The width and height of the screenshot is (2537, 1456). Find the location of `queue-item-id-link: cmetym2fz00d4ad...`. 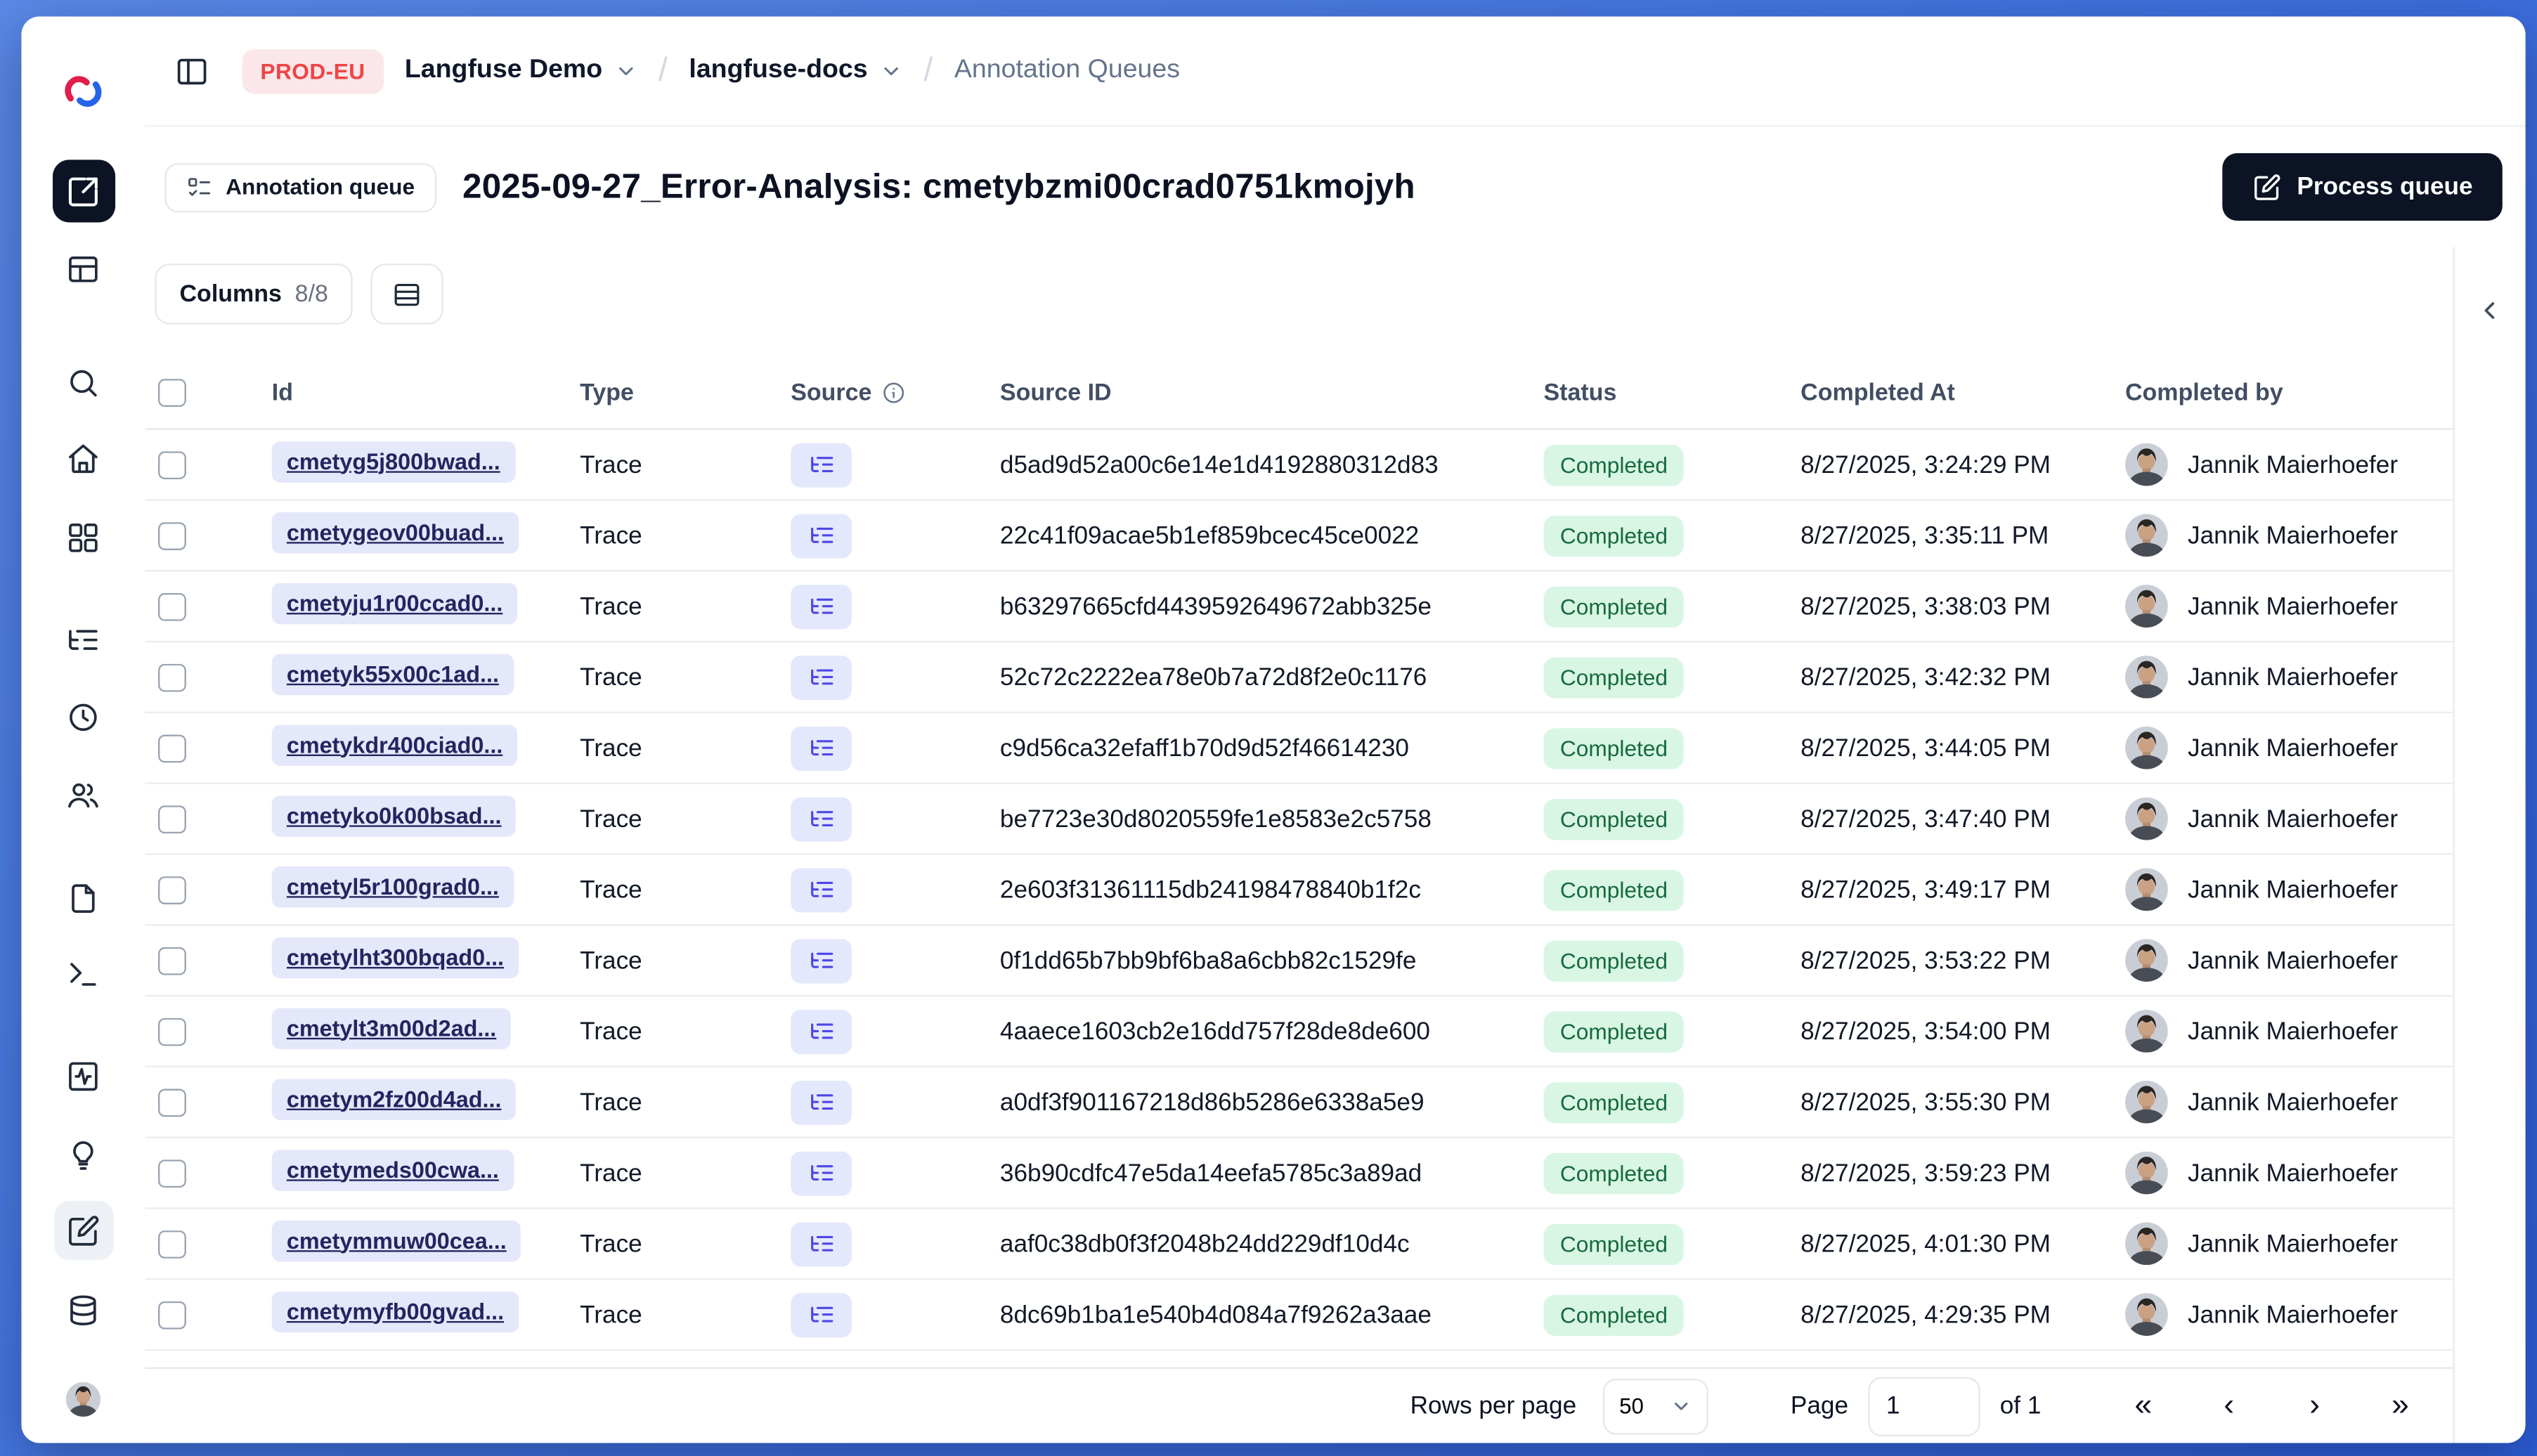

queue-item-id-link: cmetym2fz00d4ad... is located at coordinates (394, 1098).